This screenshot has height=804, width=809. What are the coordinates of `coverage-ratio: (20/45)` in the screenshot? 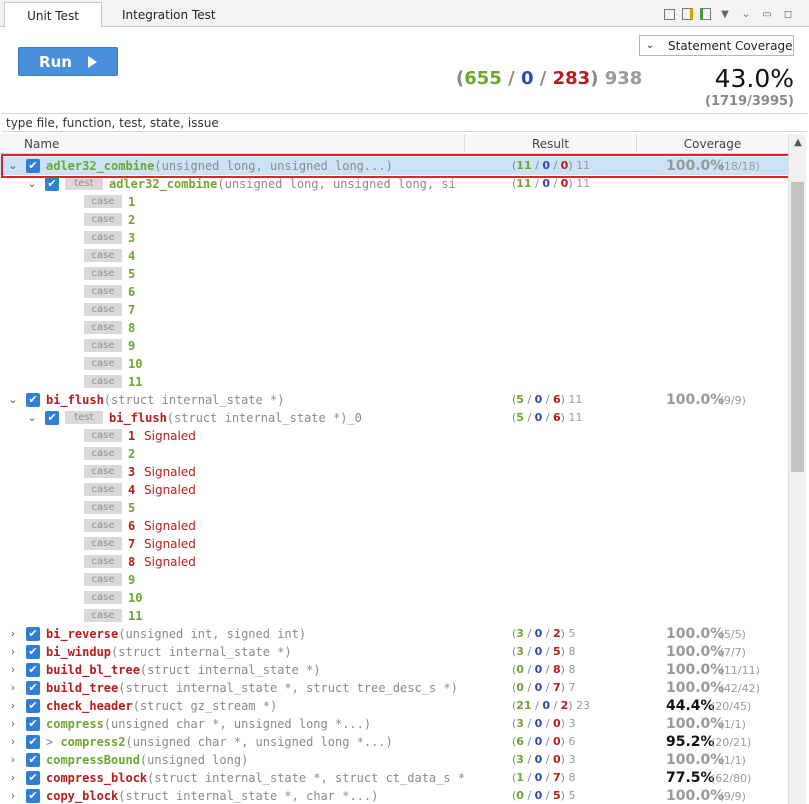 It's located at (731, 706).